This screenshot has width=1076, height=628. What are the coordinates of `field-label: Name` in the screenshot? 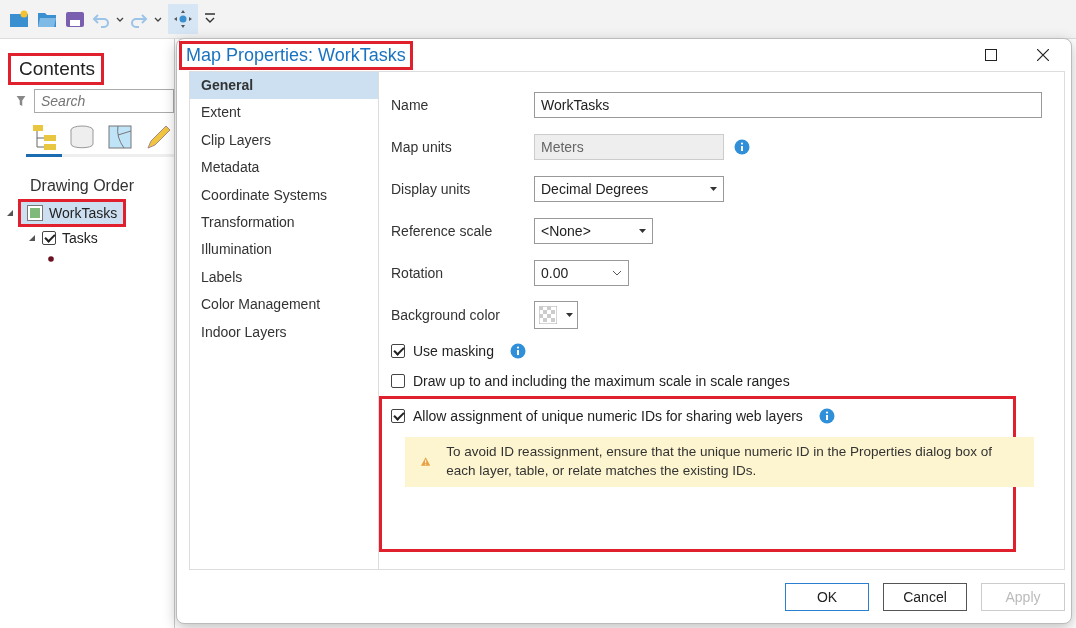 It's located at (410, 105).